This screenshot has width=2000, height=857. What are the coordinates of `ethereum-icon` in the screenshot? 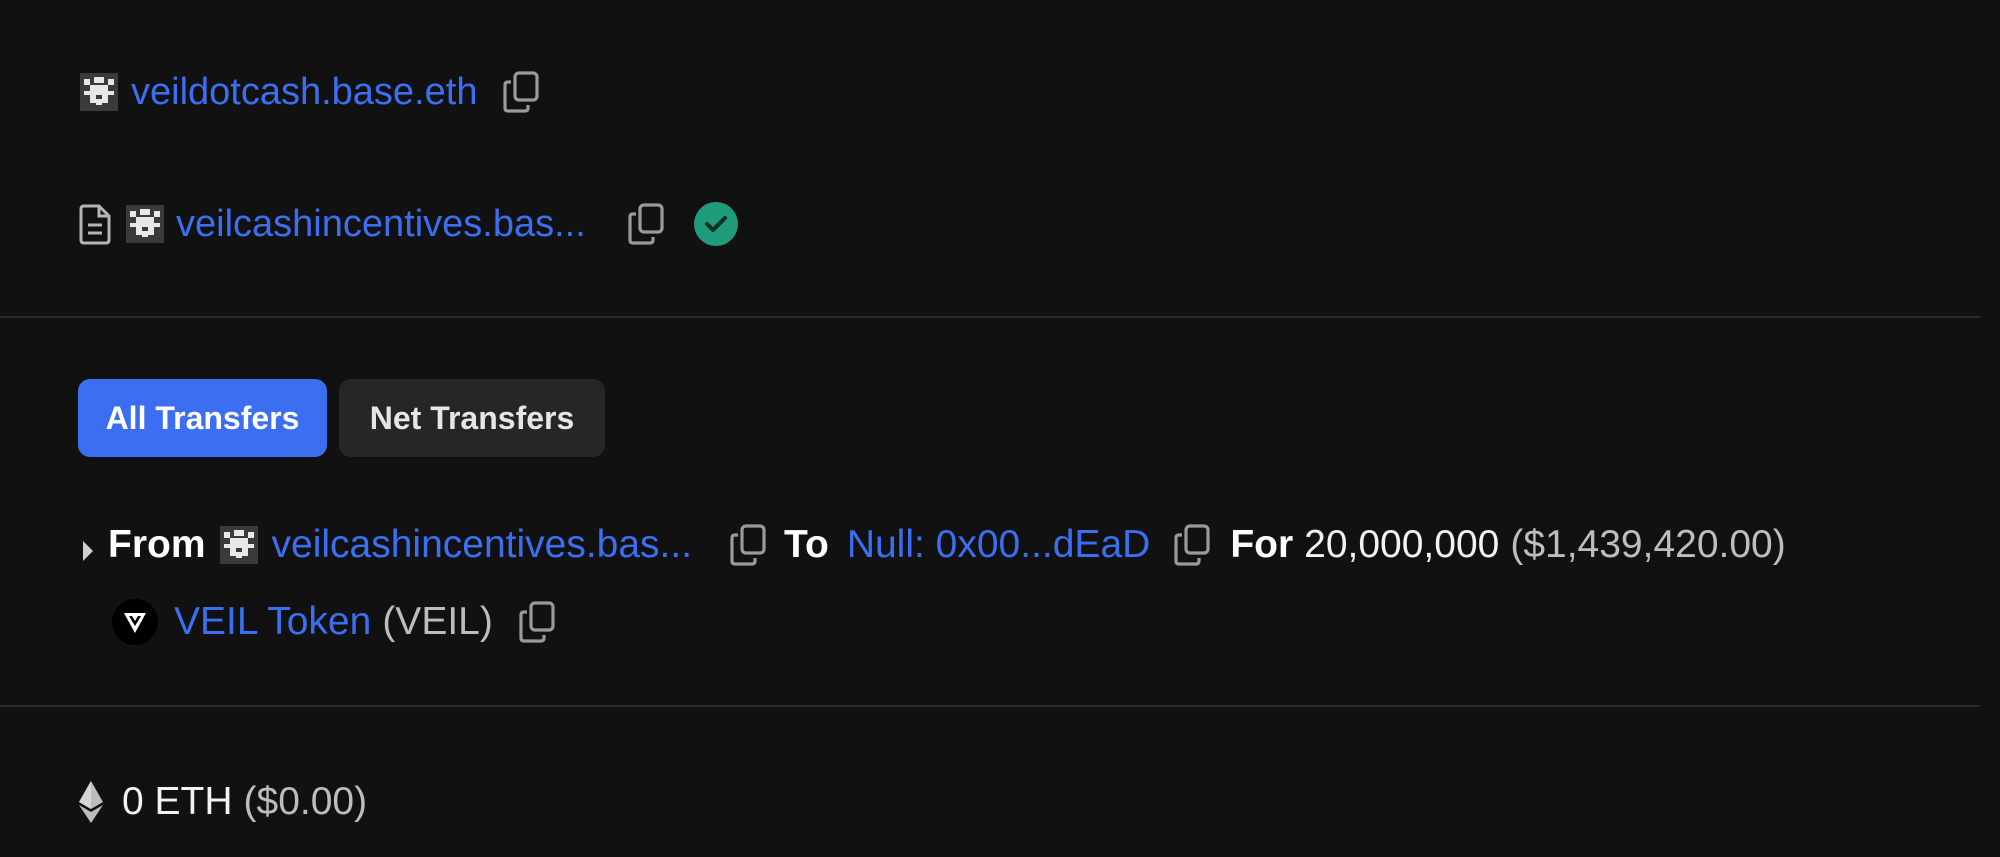 It's located at (91, 802).